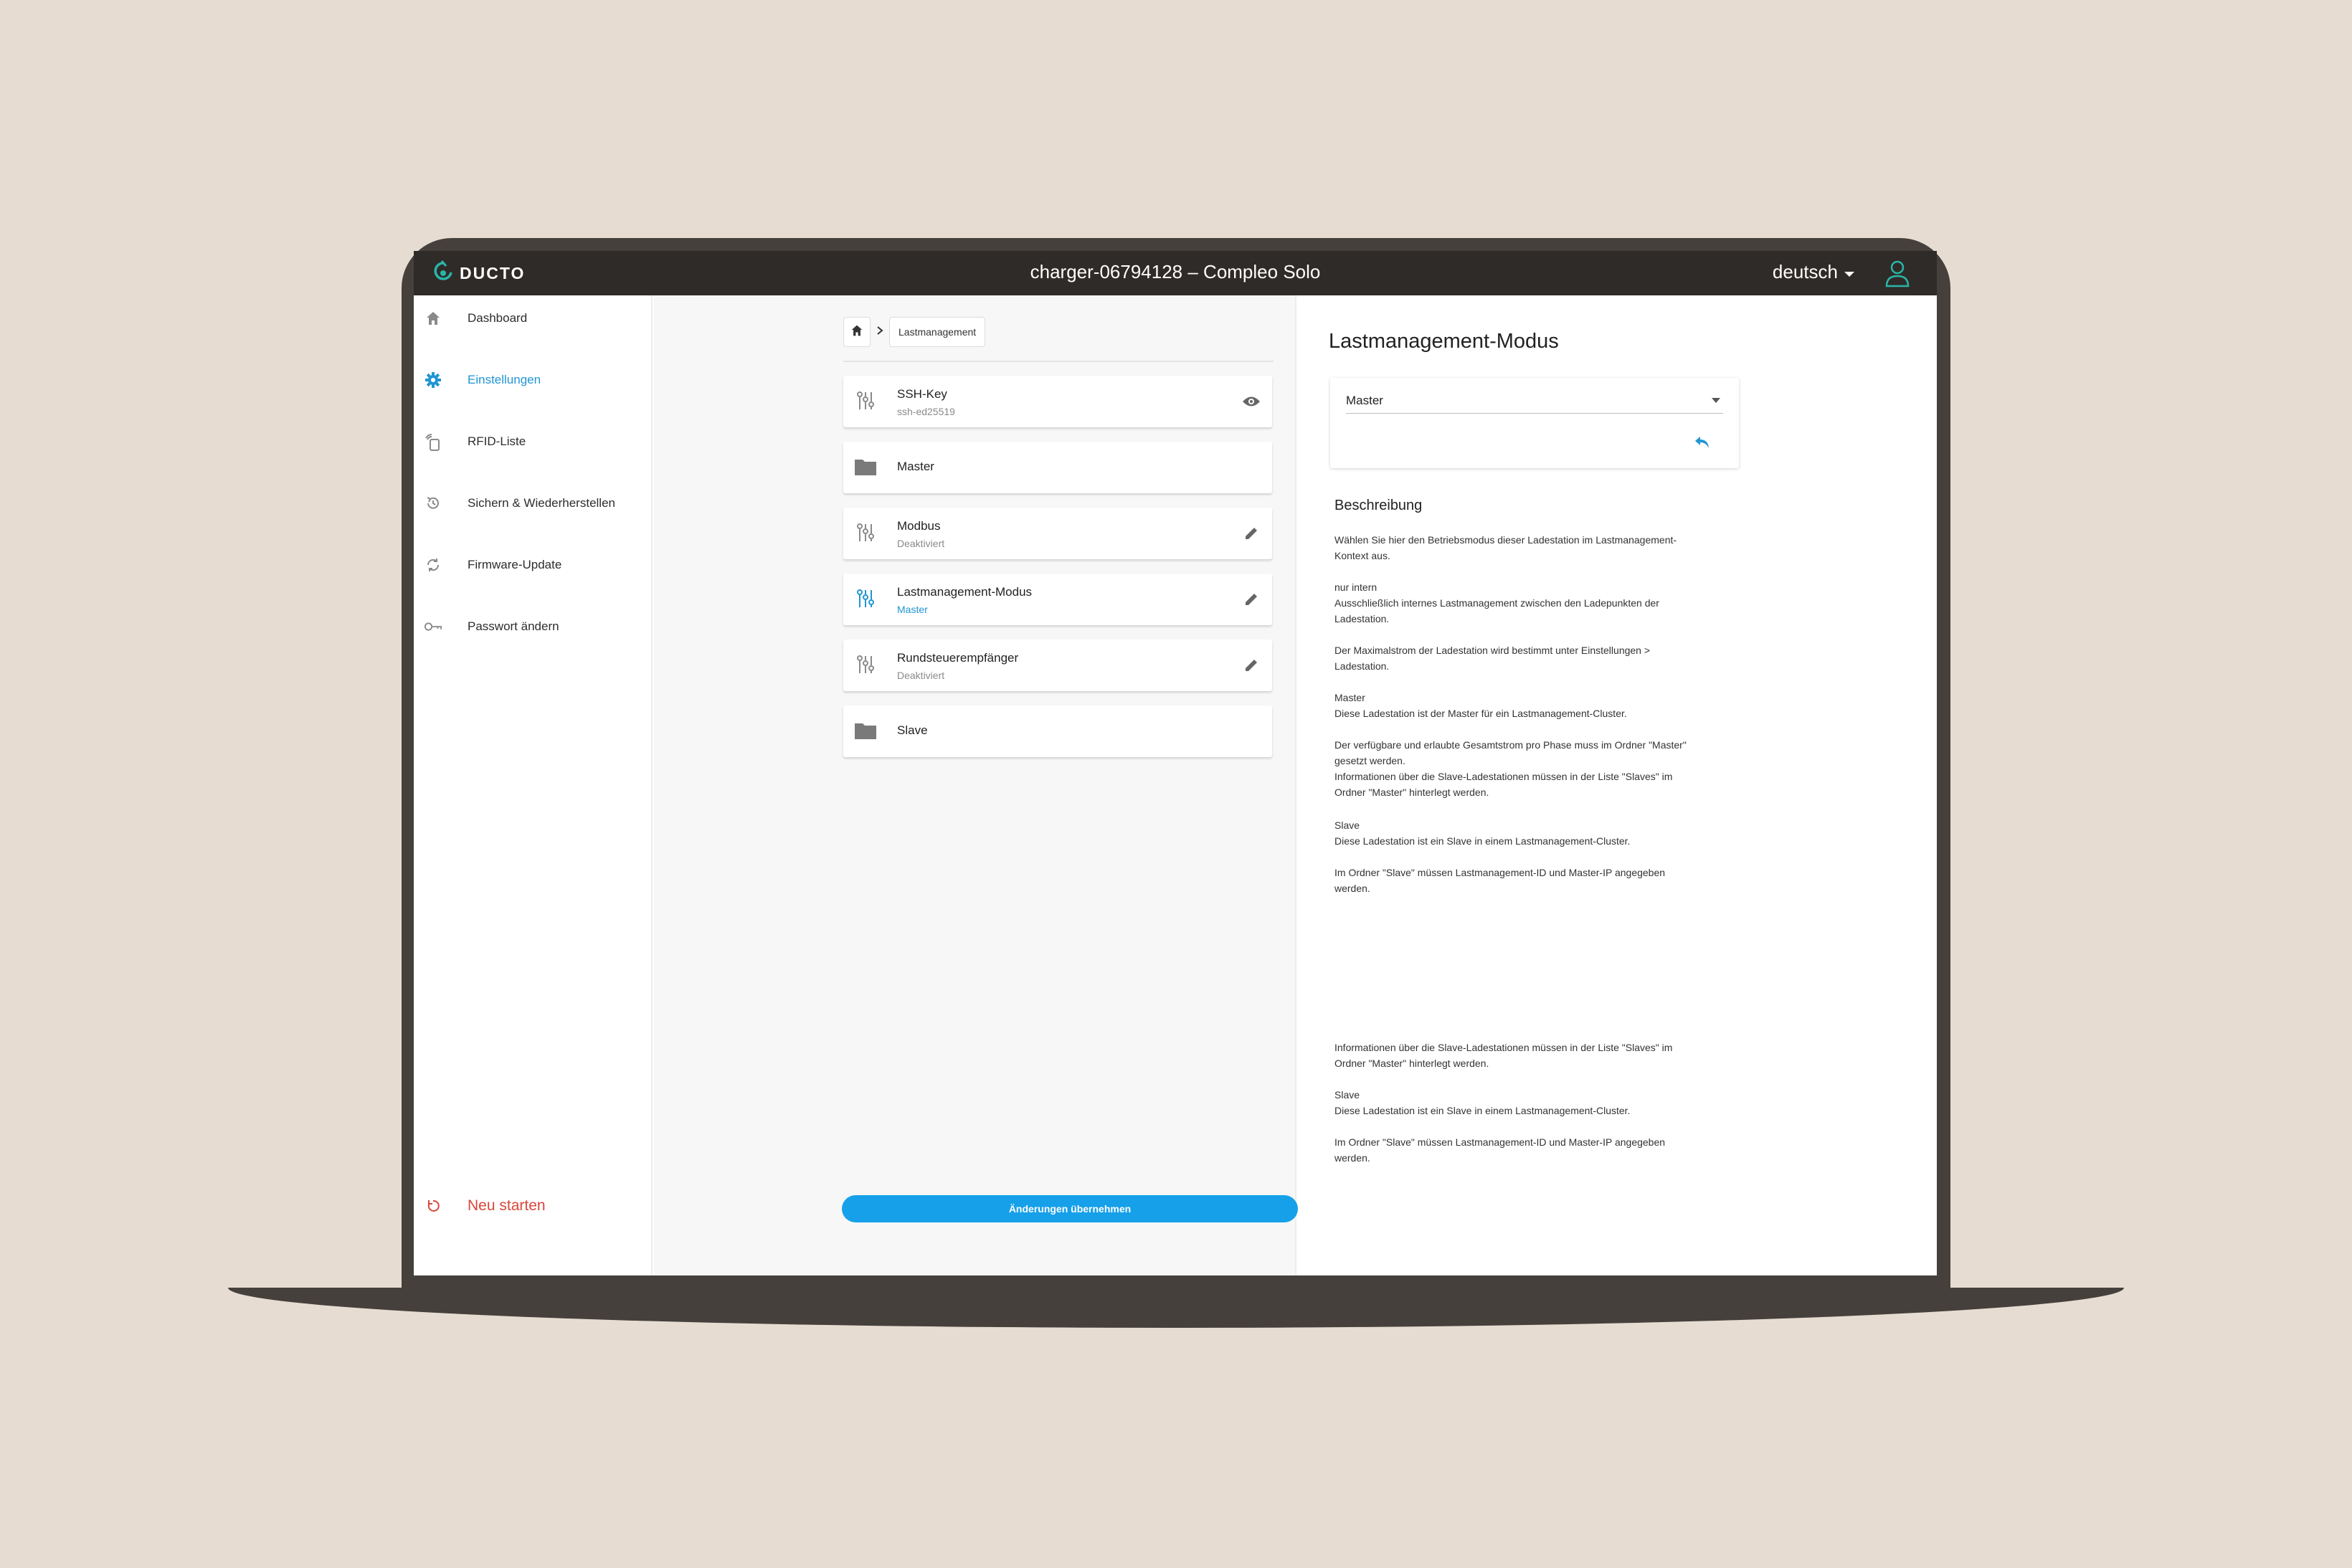 This screenshot has height=1568, width=2352. I want to click on description-line: Kontext aus., so click(1362, 555).